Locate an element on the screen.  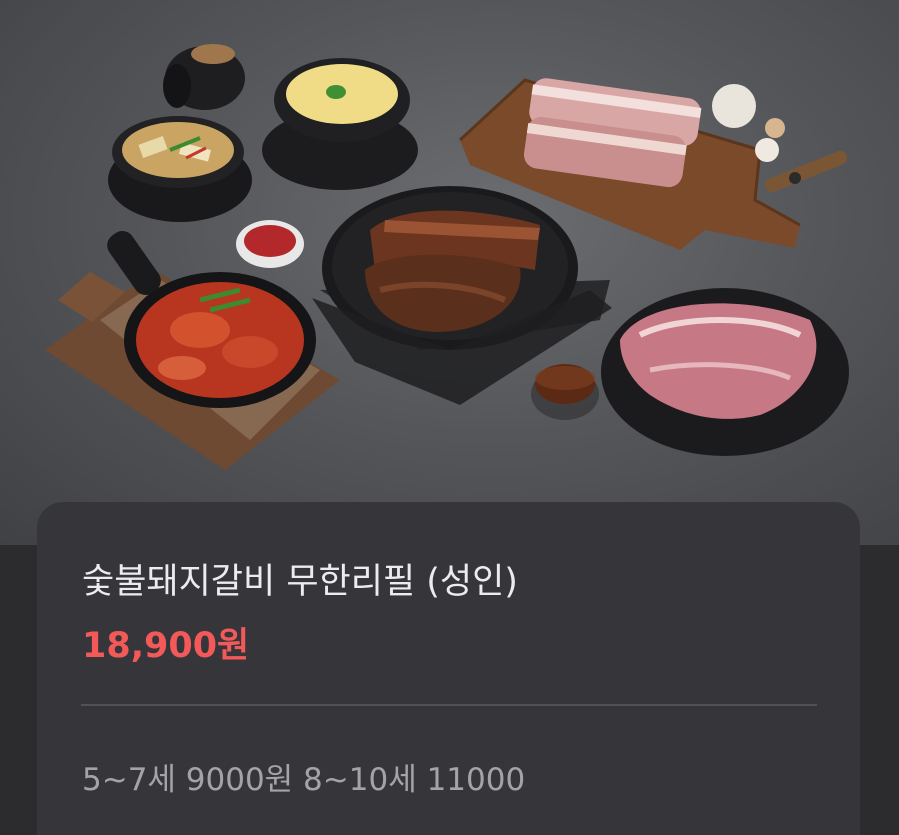
steamed-egg-pot is located at coordinates (340, 124).